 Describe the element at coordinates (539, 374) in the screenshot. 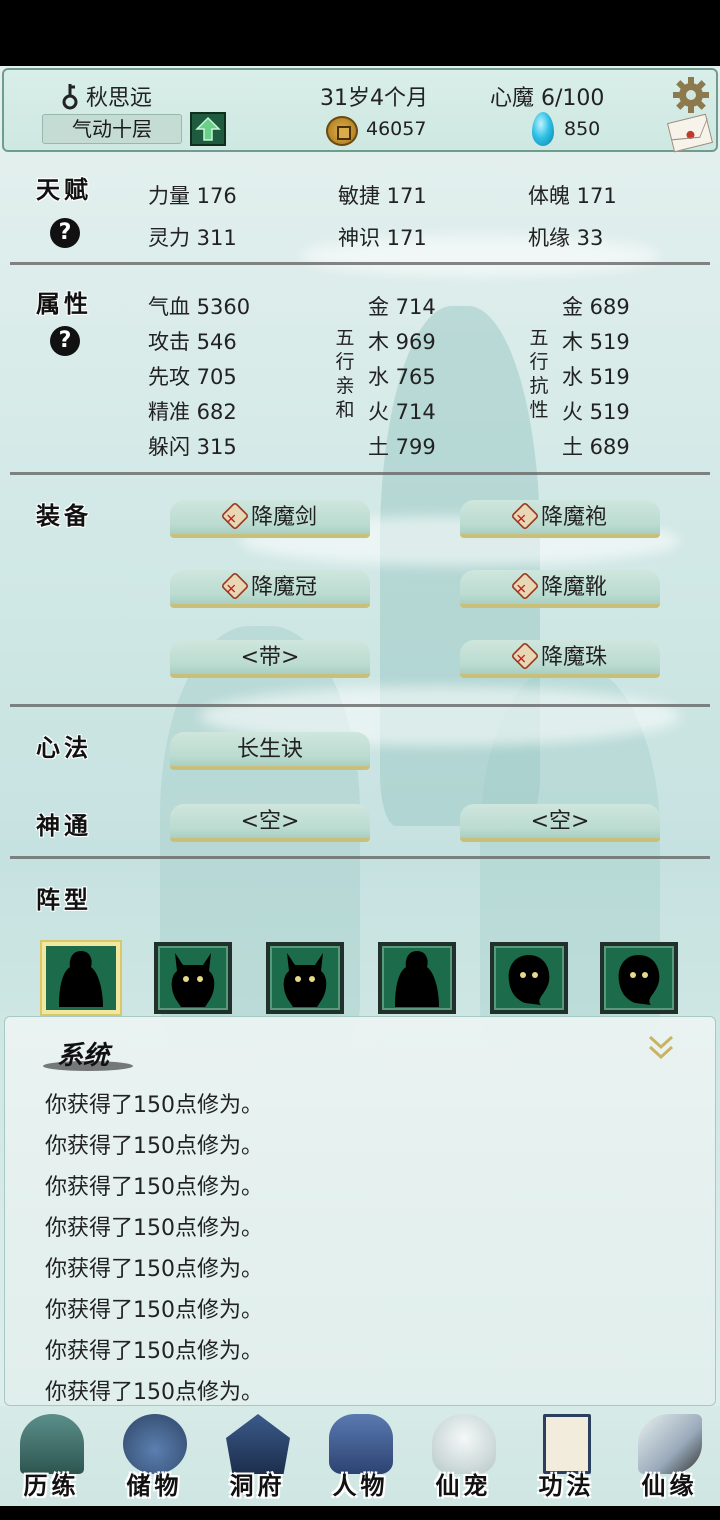

I see `resist-vertical-label: 五 行 抗 性` at that location.